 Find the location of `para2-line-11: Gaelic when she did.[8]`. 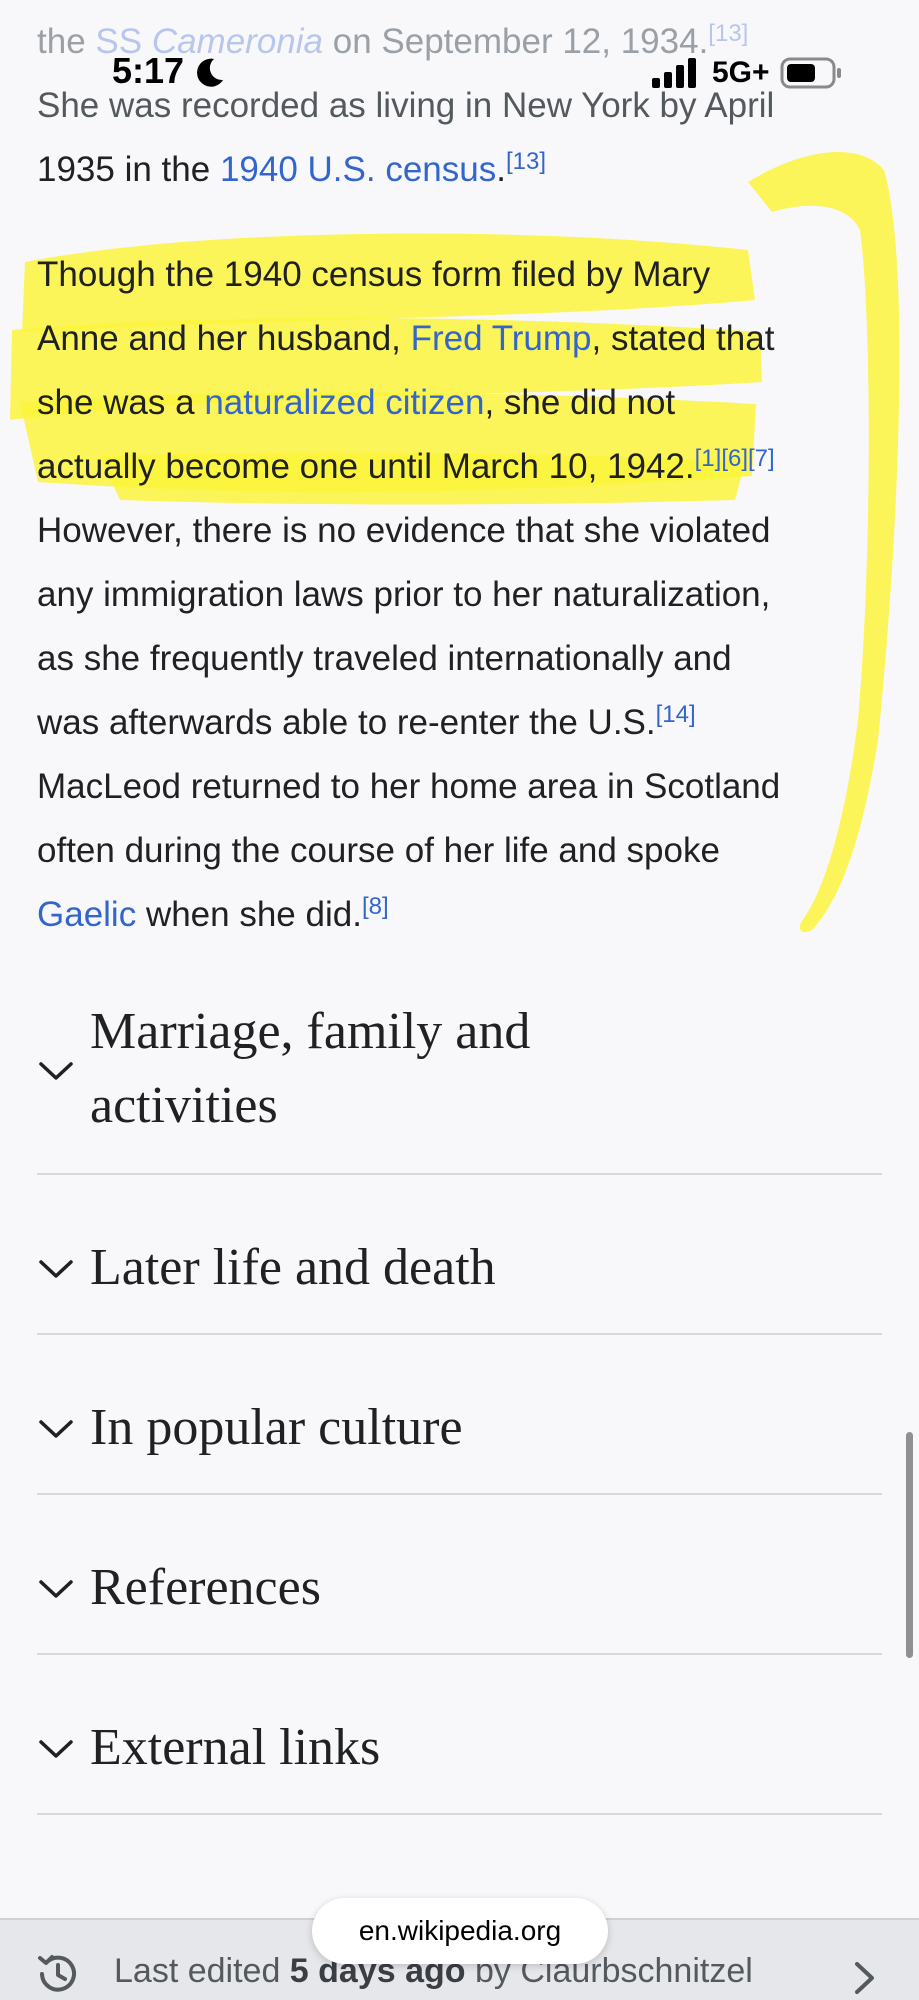

para2-line-11: Gaelic when she did.[8] is located at coordinates (462, 915).